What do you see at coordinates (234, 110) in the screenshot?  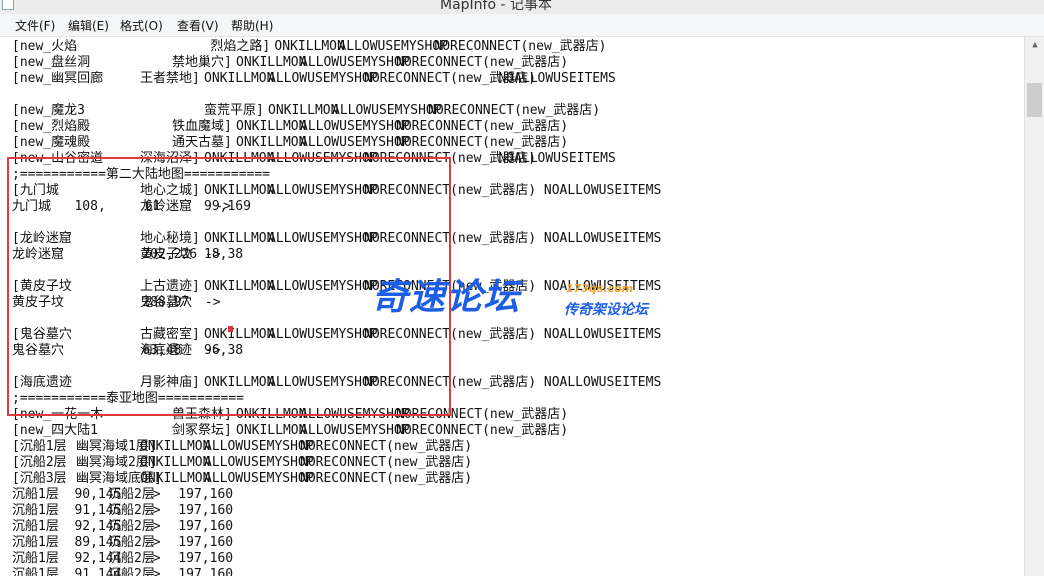 I see `line-text: 蛮荒平原]` at bounding box center [234, 110].